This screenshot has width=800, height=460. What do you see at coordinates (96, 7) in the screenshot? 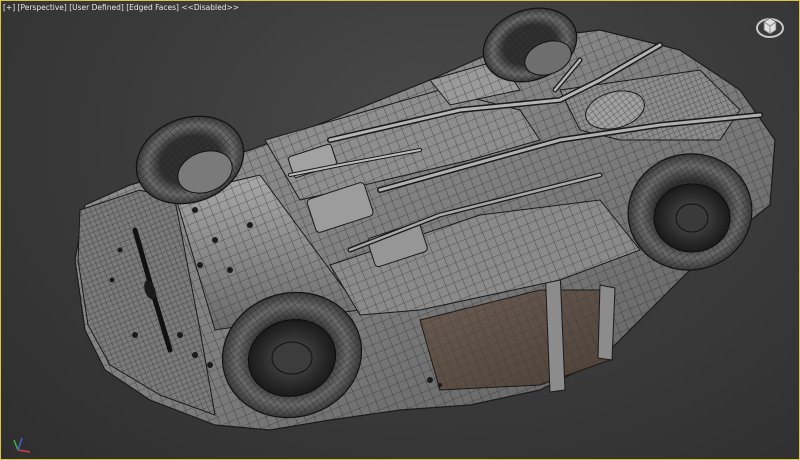
I see `shading-menu: [User Defined]` at bounding box center [96, 7].